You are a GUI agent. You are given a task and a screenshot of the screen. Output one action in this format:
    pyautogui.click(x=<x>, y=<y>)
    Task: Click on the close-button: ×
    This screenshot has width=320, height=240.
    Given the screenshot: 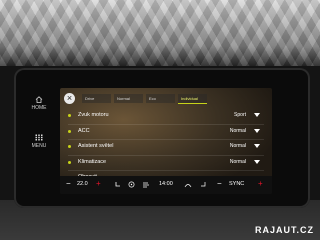 What is the action you would take?
    pyautogui.click(x=69, y=98)
    